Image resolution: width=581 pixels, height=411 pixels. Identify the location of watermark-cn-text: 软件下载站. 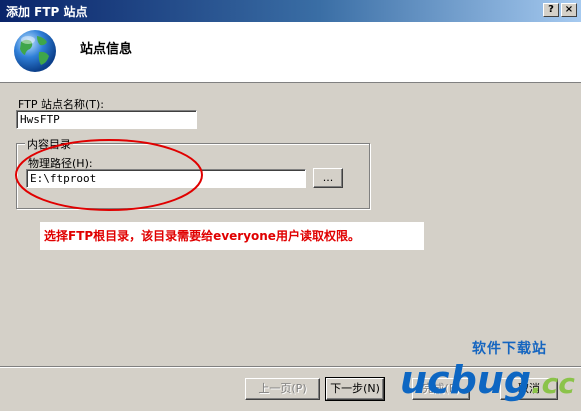
(509, 349).